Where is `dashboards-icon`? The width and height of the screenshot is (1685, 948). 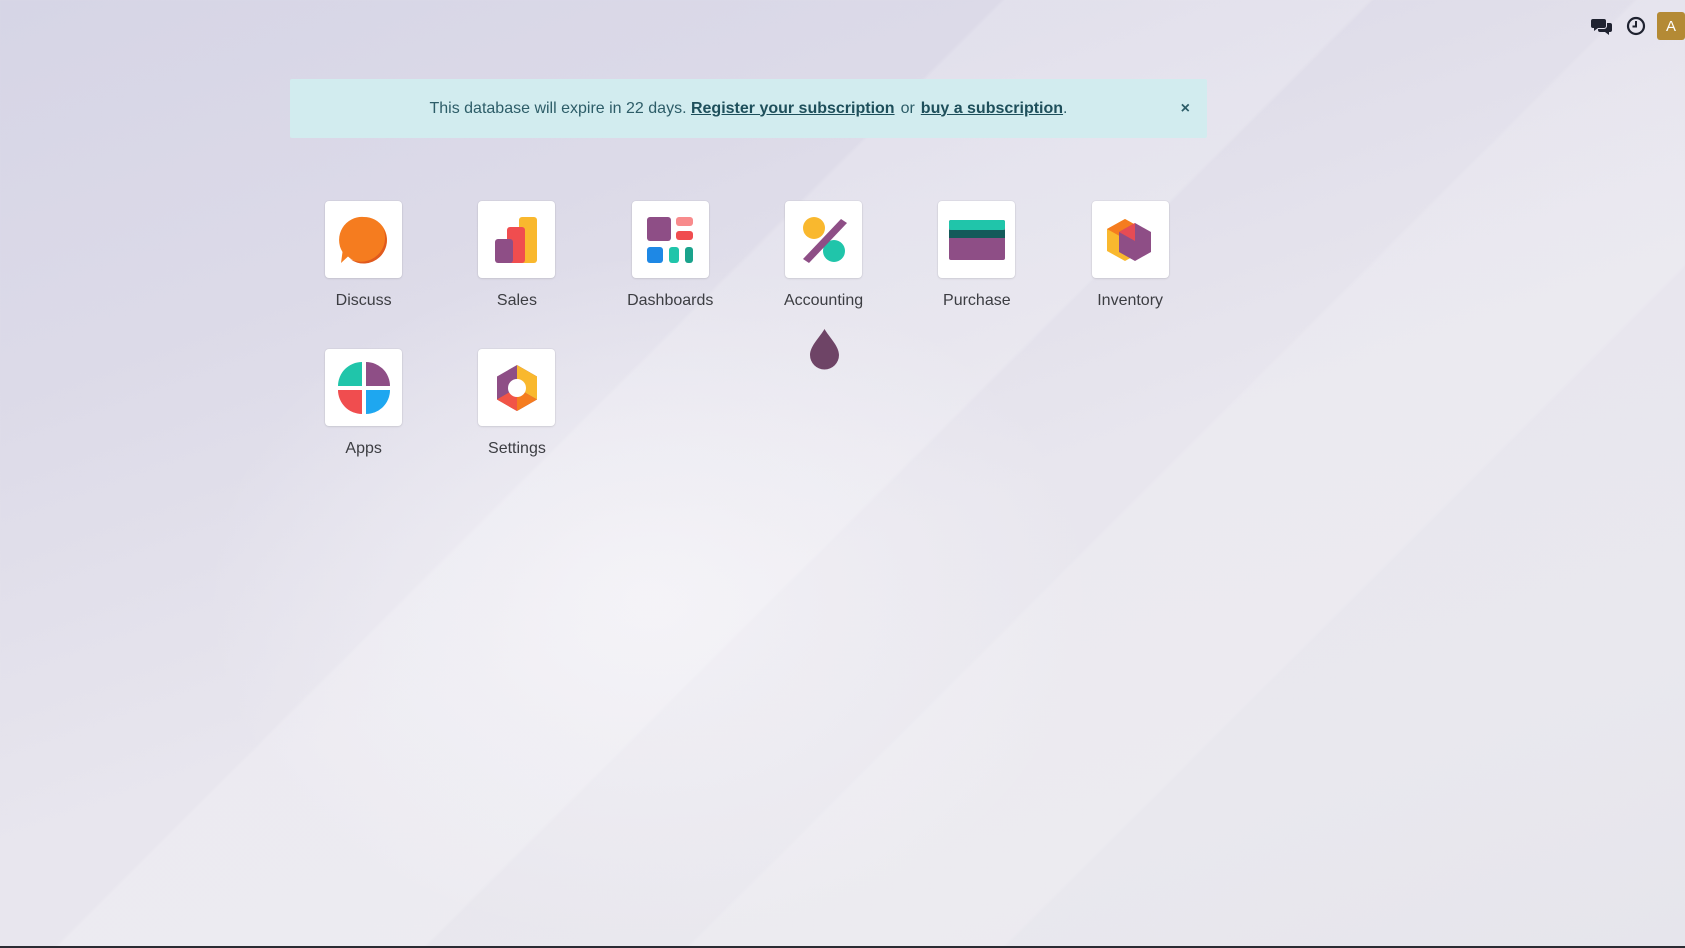
dashboards-icon is located at coordinates (670, 239).